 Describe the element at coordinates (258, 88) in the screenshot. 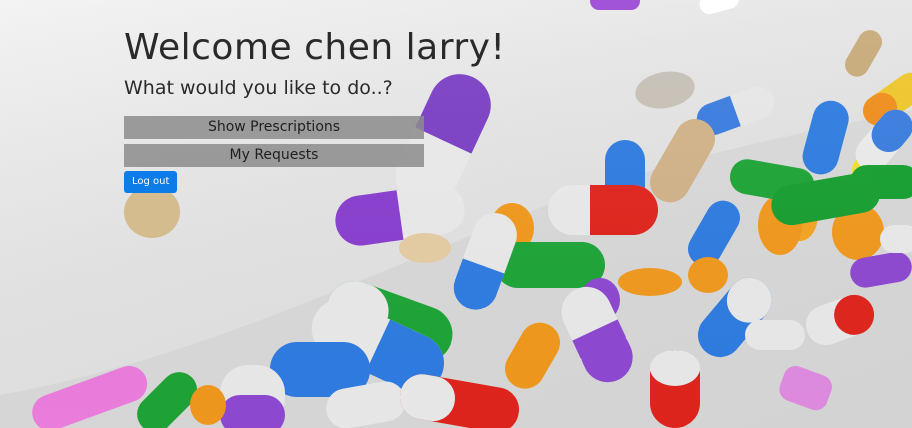

I see `page-subtitle: What would you like to do..?` at that location.